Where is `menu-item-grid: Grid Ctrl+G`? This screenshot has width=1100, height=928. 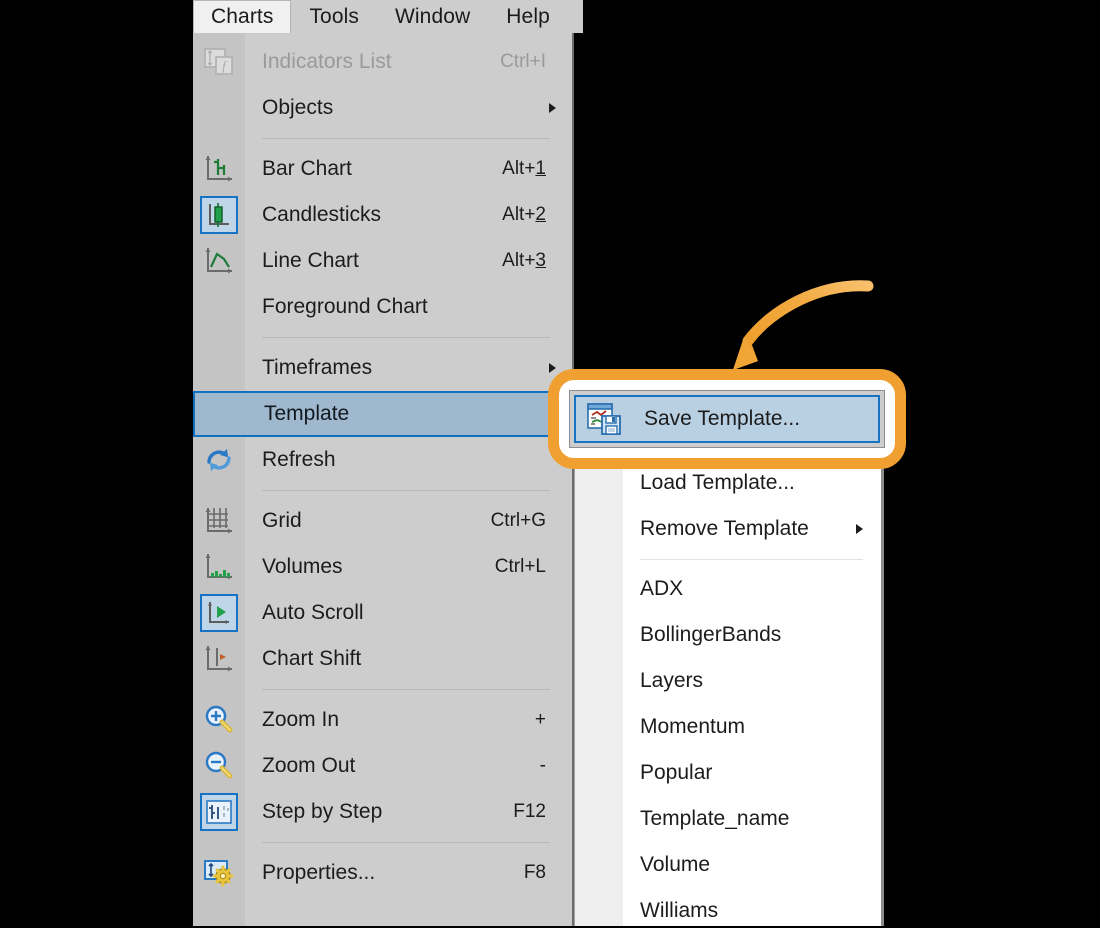
menu-item-grid: Grid Ctrl+G is located at coordinates (382, 521).